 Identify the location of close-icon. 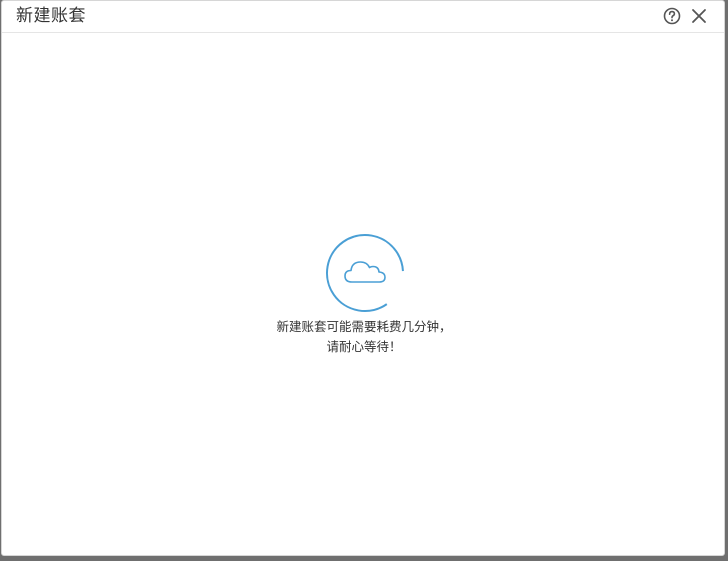
(699, 16).